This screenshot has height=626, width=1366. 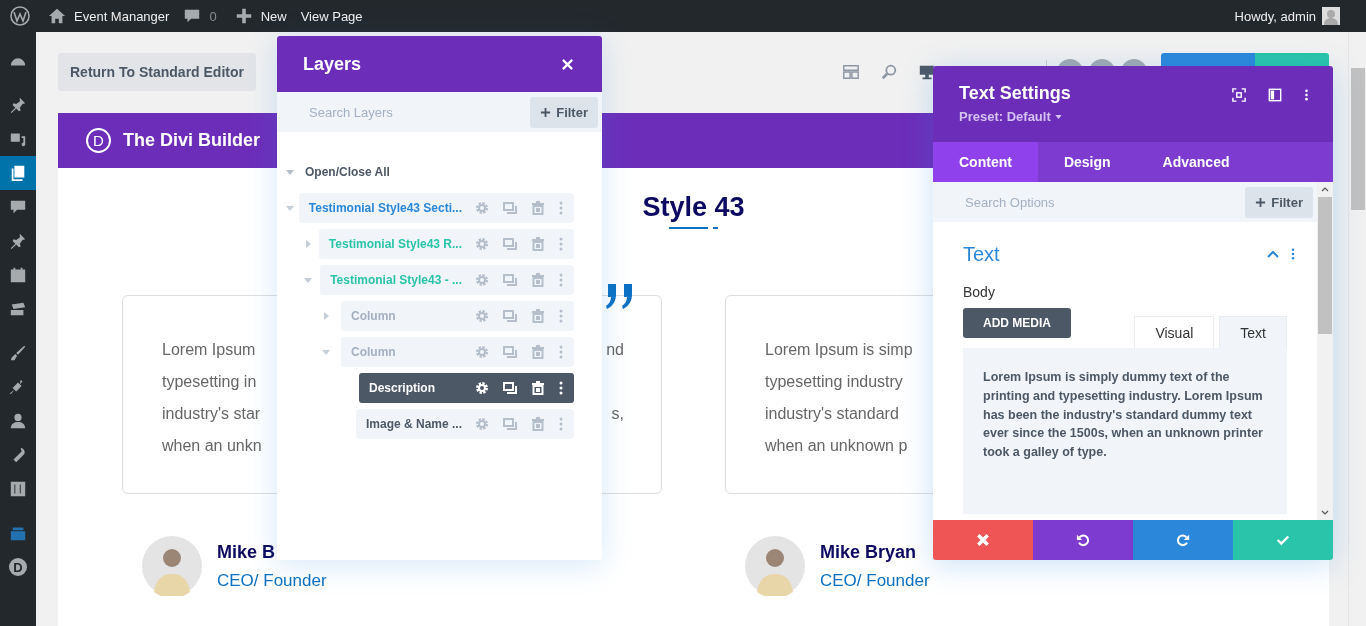 What do you see at coordinates (18, 275) in the screenshot?
I see `calendar-icon` at bounding box center [18, 275].